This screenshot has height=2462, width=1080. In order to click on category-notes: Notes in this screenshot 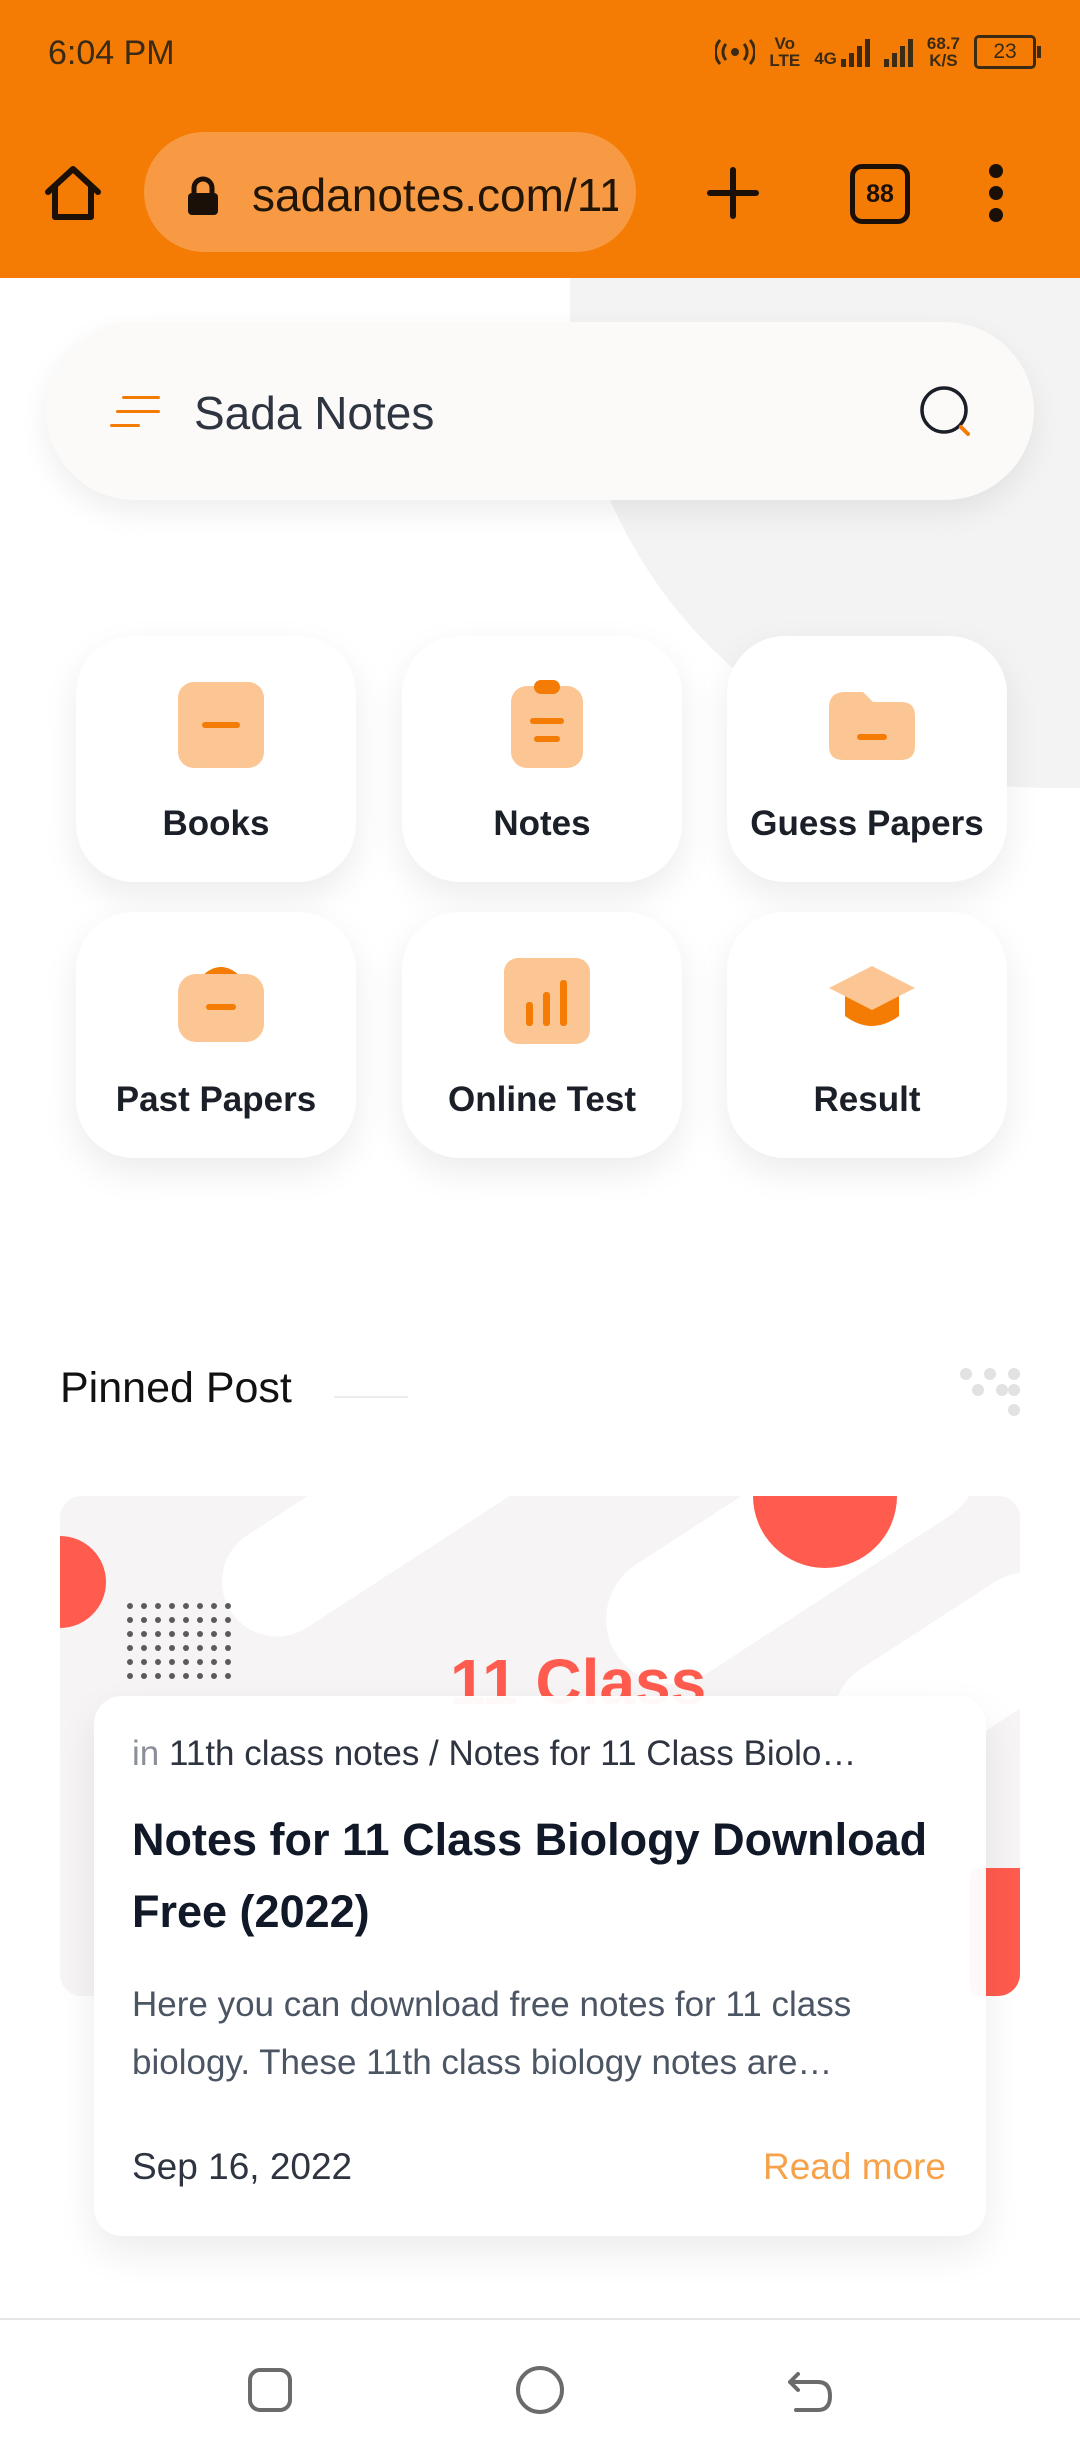, I will do `click(542, 759)`.